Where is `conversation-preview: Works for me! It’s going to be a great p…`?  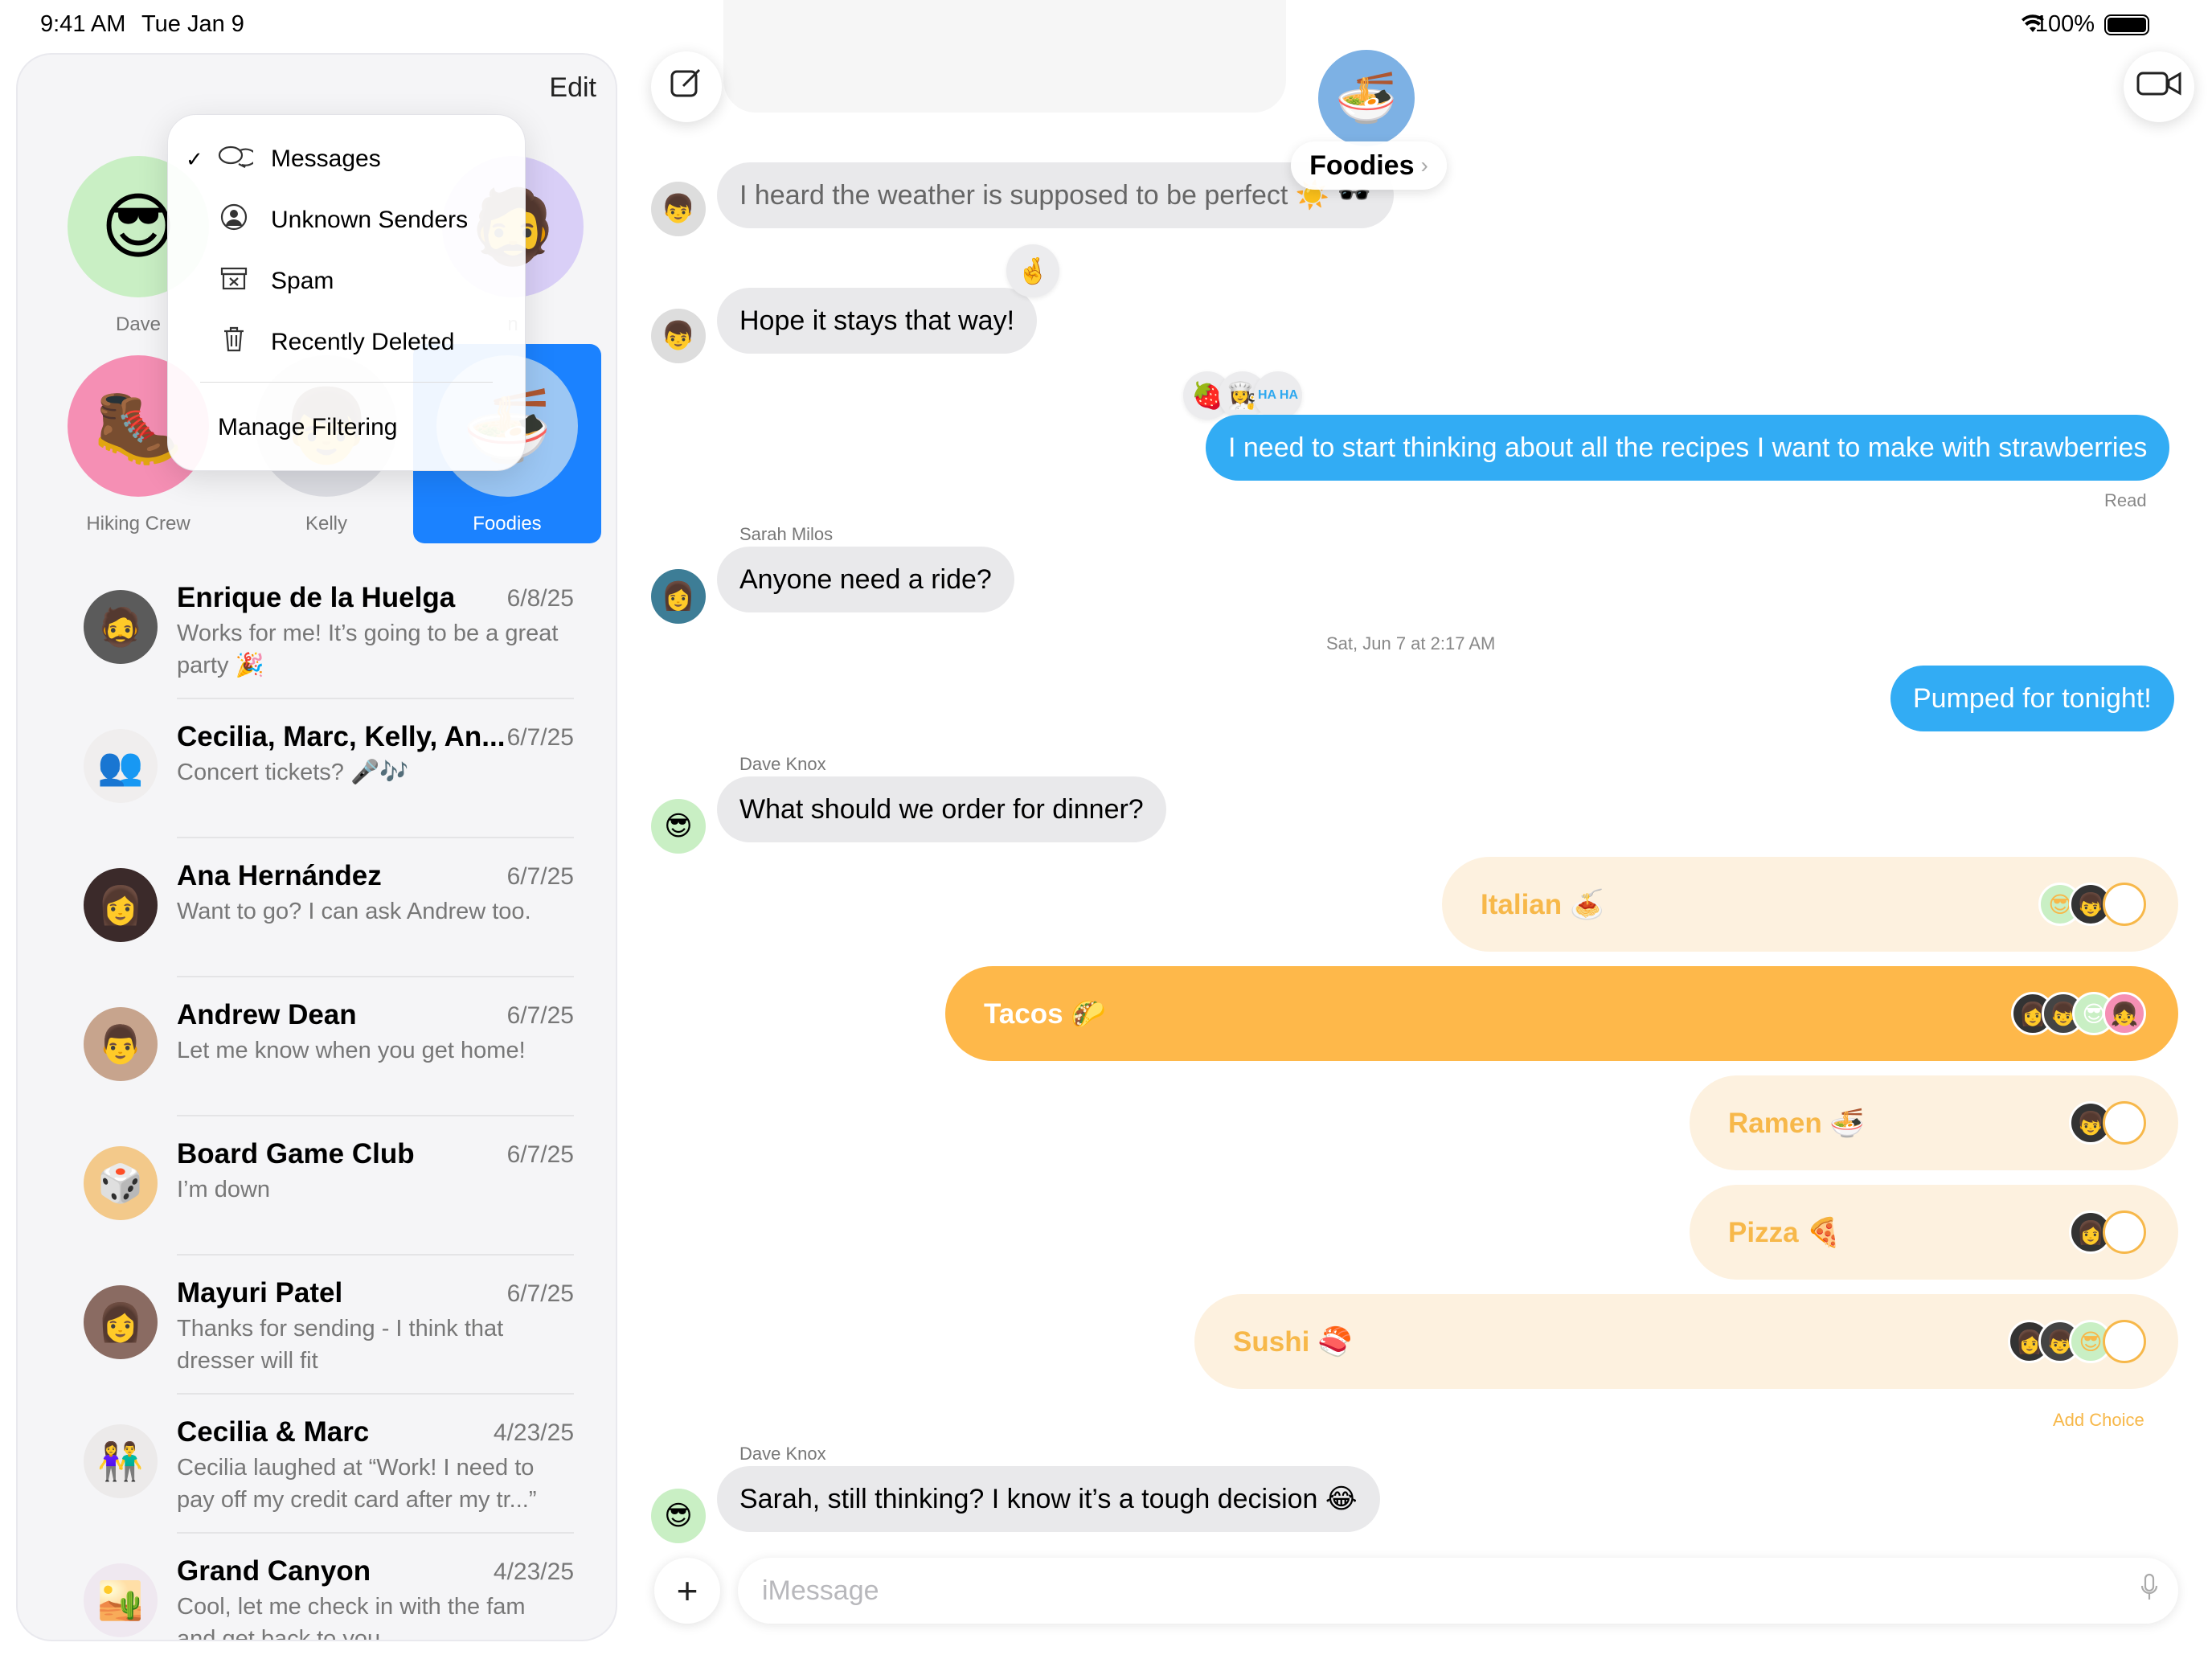
conversation-preview: Works for me! It’s going to be a great p… is located at coordinates (368, 649).